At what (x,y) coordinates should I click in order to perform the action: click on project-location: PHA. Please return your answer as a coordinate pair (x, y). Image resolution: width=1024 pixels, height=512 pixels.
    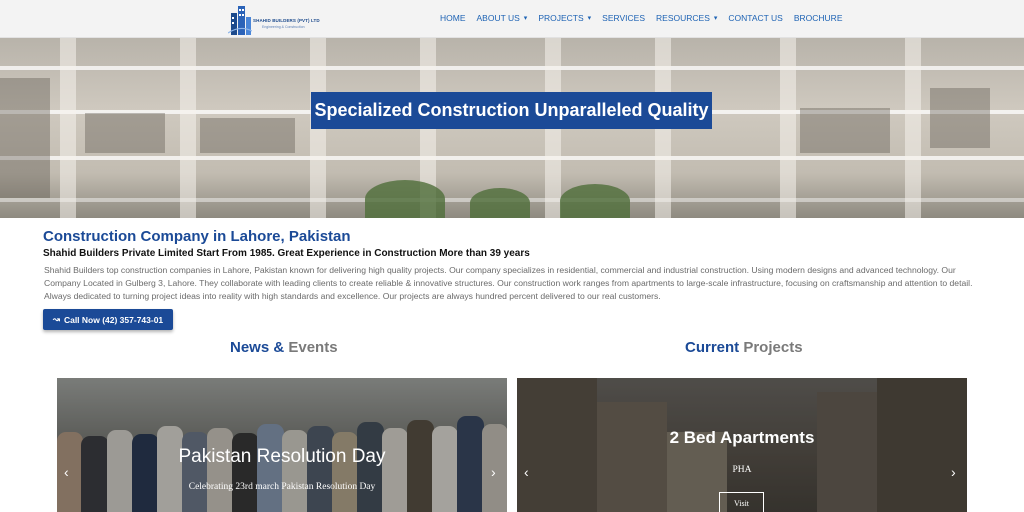
    Looking at the image, I should click on (742, 470).